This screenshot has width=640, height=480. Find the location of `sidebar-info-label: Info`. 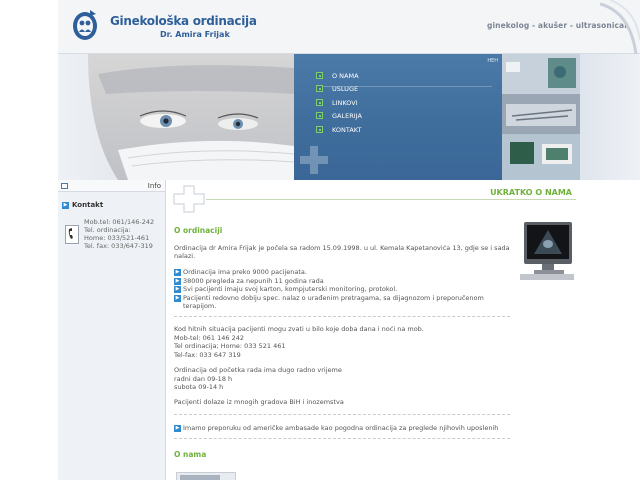

sidebar-info-label: Info is located at coordinates (154, 186).